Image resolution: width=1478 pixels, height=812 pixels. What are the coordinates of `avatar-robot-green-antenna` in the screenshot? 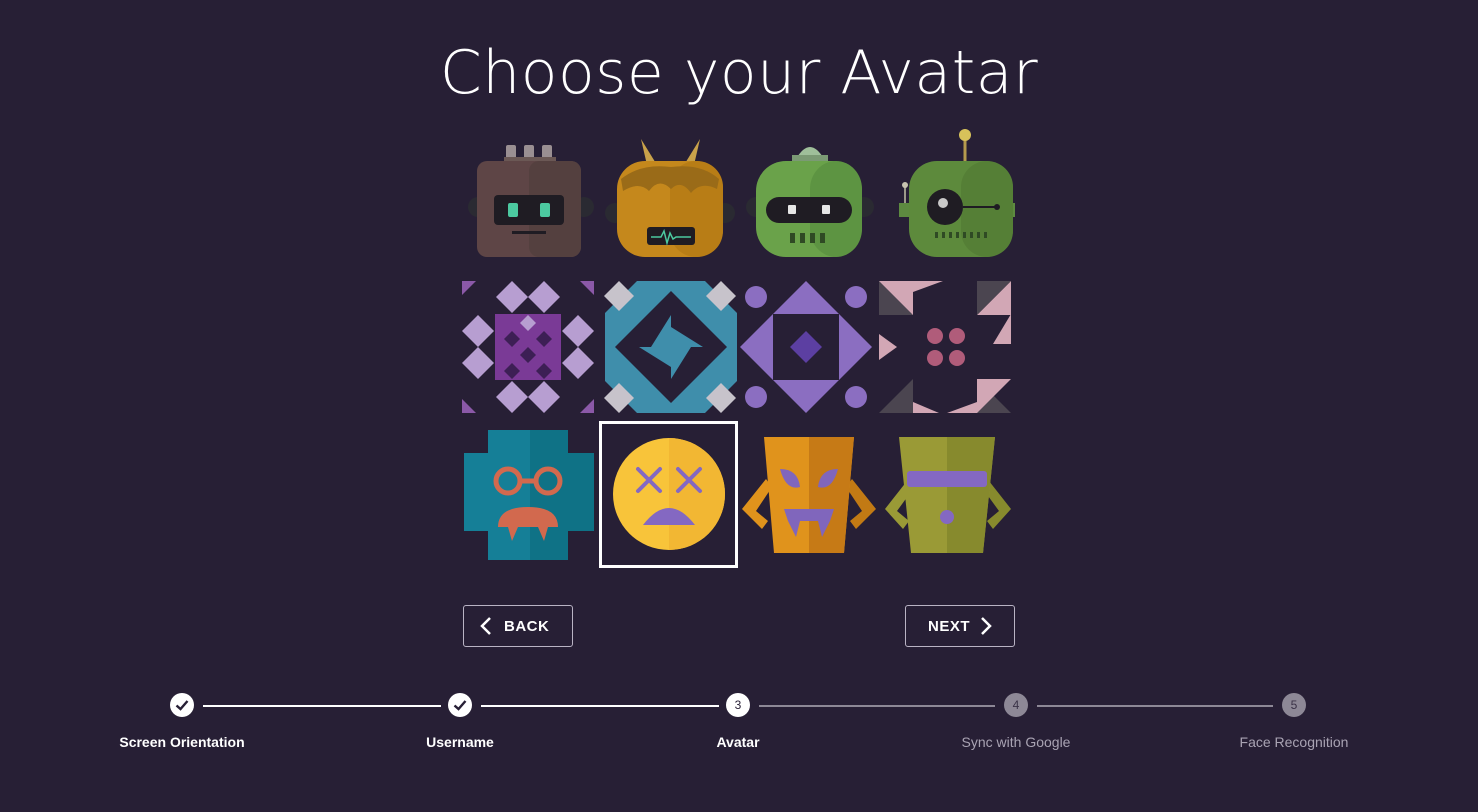 It's located at (948, 200).